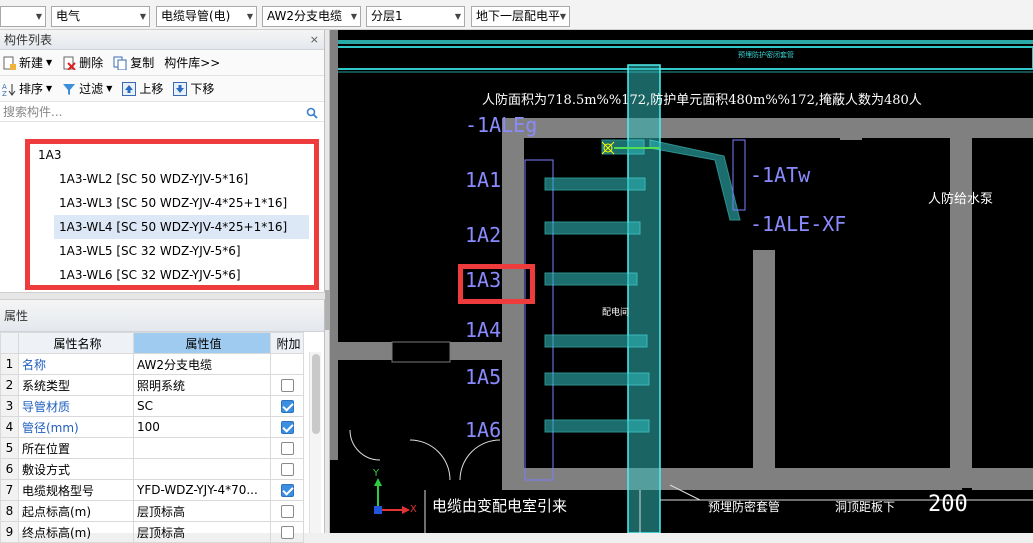  Describe the element at coordinates (312, 115) in the screenshot. I see `search-icon` at that location.